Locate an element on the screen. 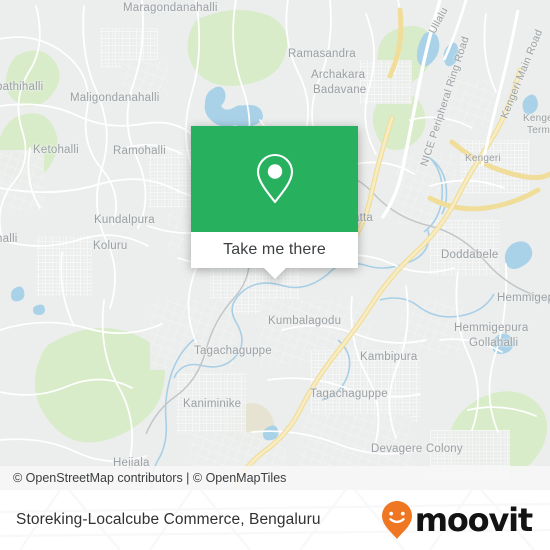 The height and width of the screenshot is (550, 550). moovit-pin-icon is located at coordinates (396, 520).